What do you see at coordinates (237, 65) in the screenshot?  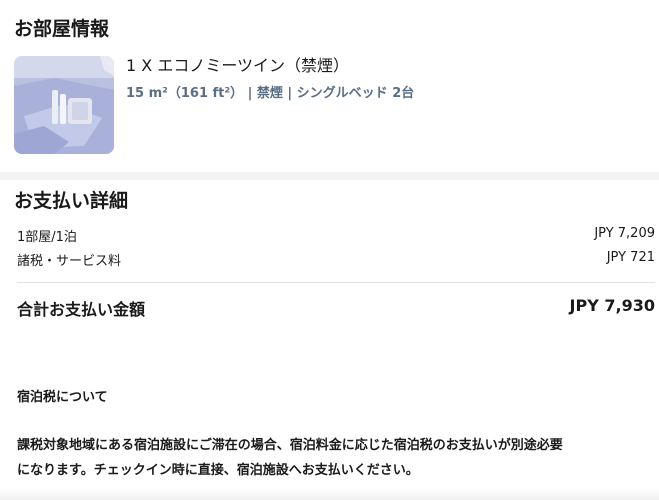 I see `room-name: 1 X エコノミーツイン（禁煙）` at bounding box center [237, 65].